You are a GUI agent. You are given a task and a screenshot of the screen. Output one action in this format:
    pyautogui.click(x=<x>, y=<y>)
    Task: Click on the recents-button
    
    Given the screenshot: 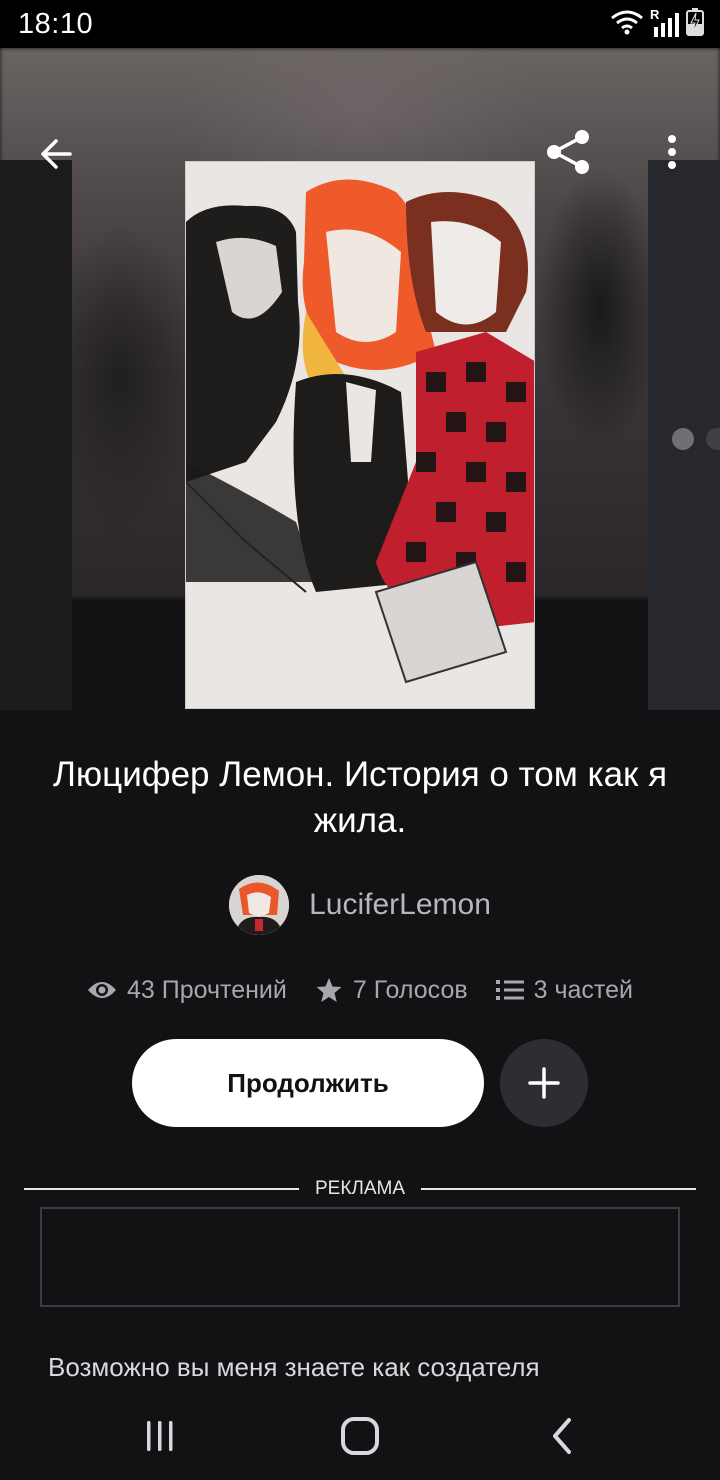 What is the action you would take?
    pyautogui.click(x=160, y=1436)
    